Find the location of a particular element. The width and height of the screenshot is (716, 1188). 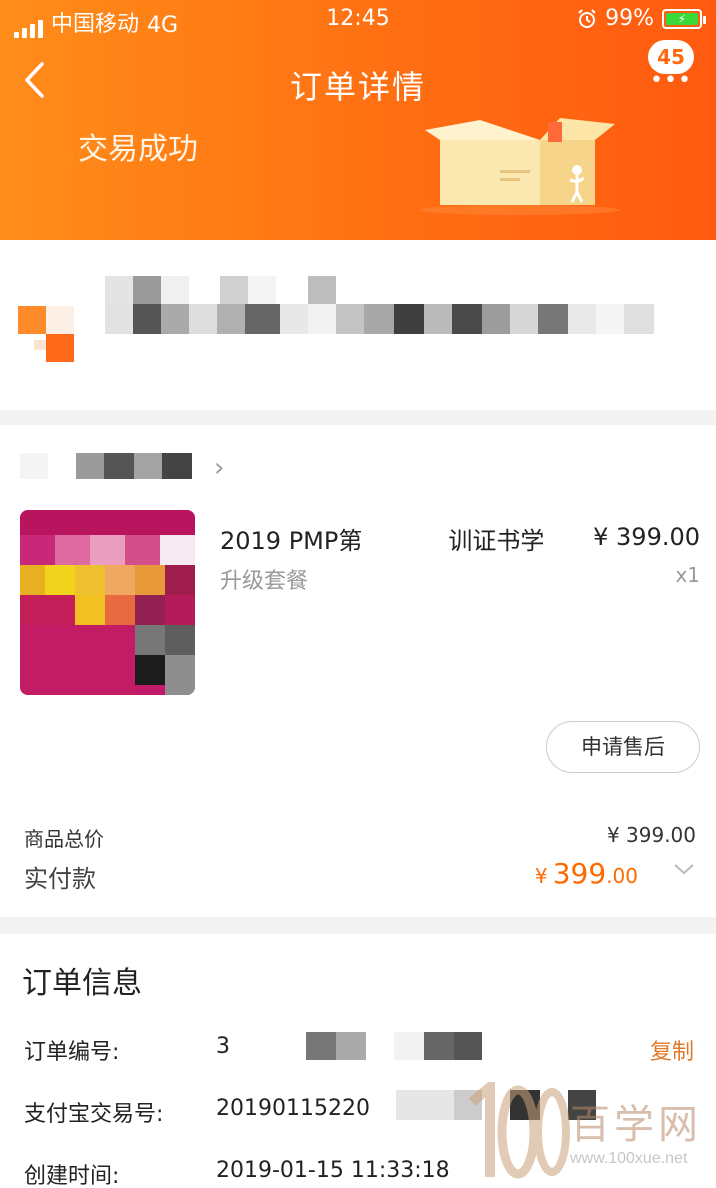

product-title-part2: 训证书学 is located at coordinates (496, 541).